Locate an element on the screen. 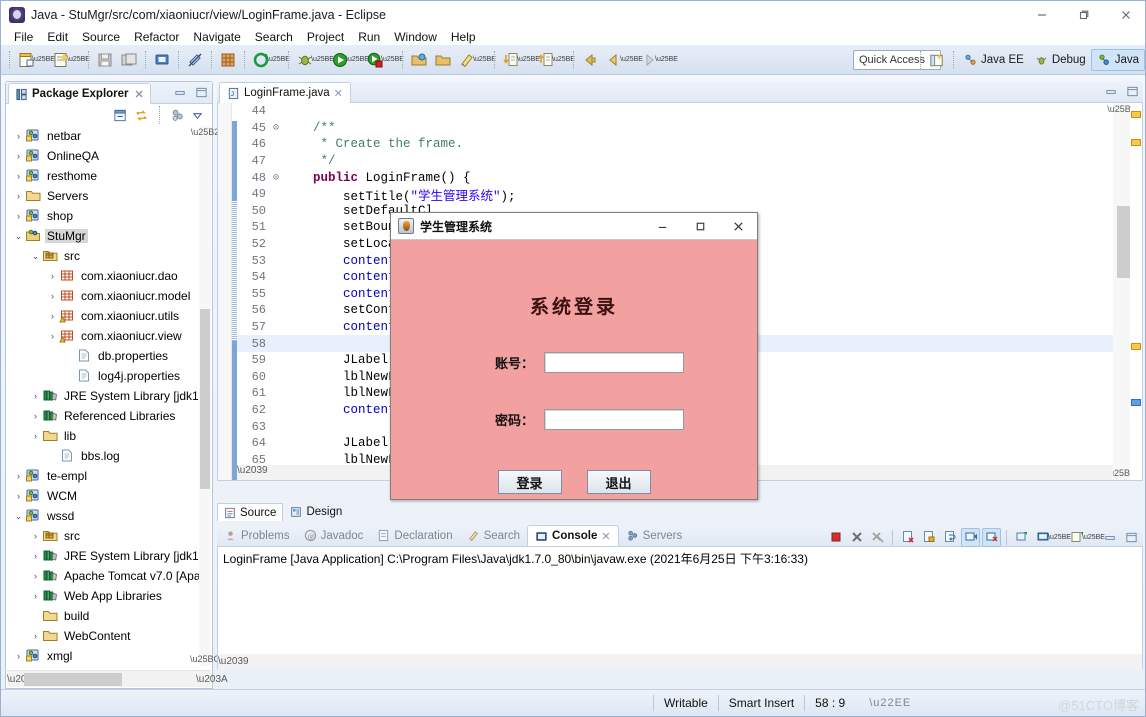 The image size is (1146, 717). toggle-mark-occurrences-icon is located at coordinates (195, 60).